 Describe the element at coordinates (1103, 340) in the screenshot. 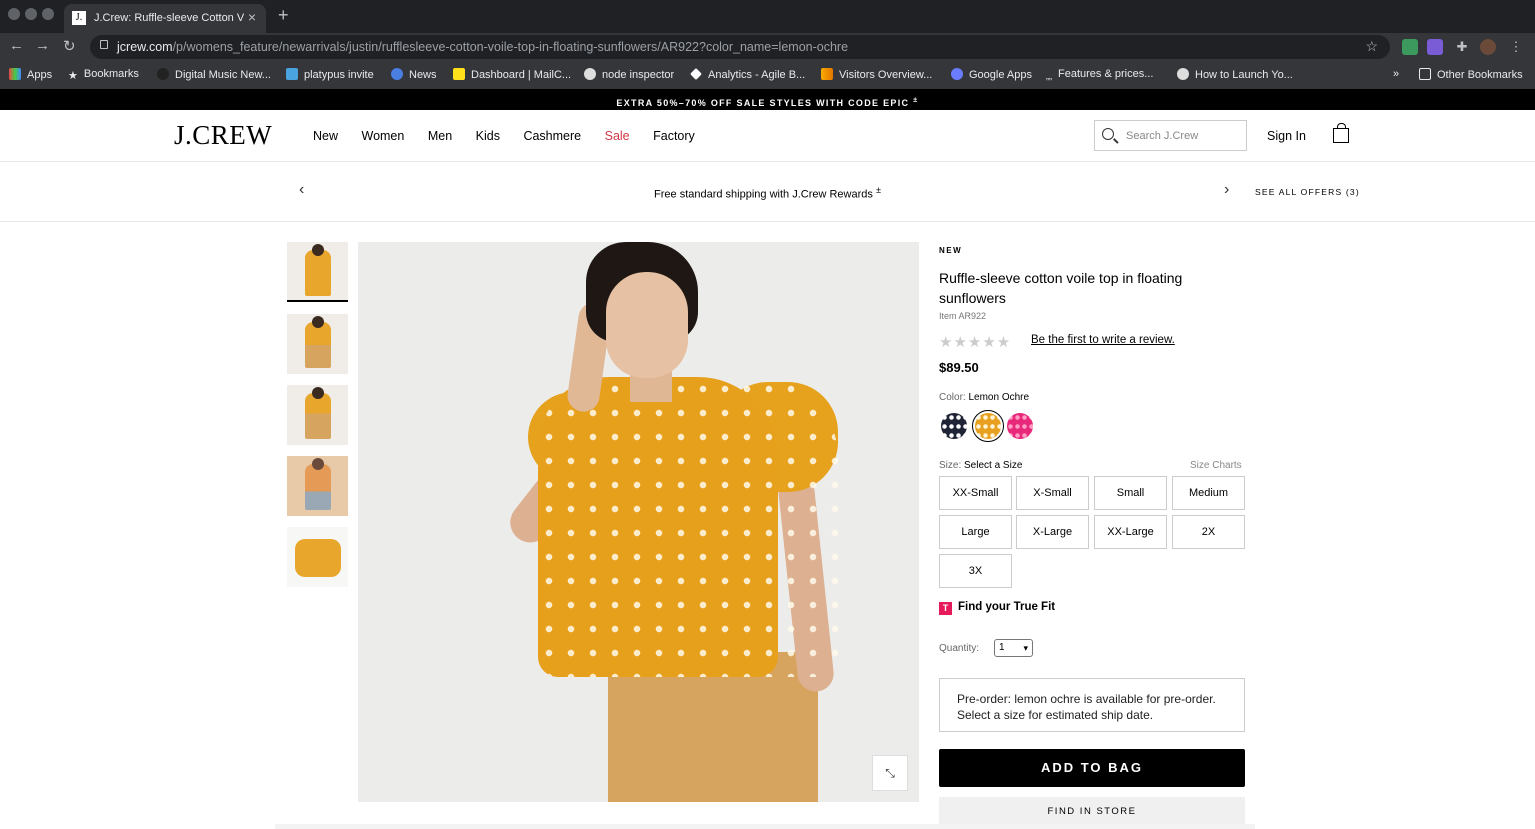

I see `write-review-link: Be the first to write a review.` at that location.